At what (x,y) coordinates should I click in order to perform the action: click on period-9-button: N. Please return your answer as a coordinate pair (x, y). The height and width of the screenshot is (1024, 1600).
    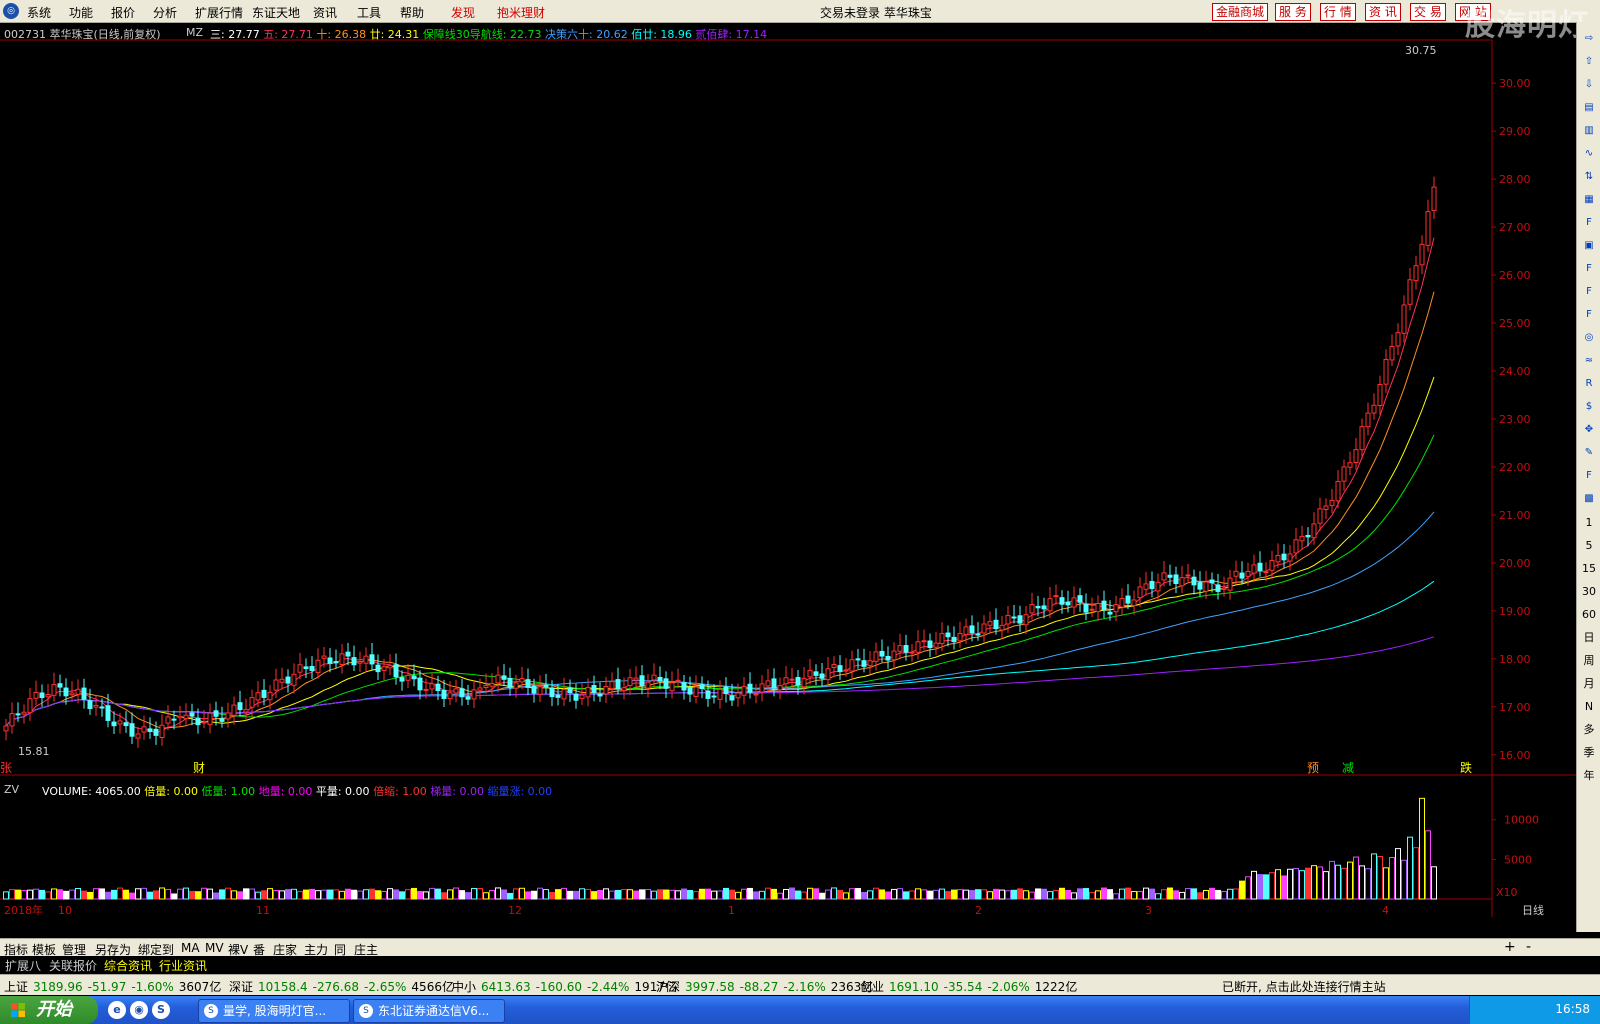
    Looking at the image, I should click on (1589, 707).